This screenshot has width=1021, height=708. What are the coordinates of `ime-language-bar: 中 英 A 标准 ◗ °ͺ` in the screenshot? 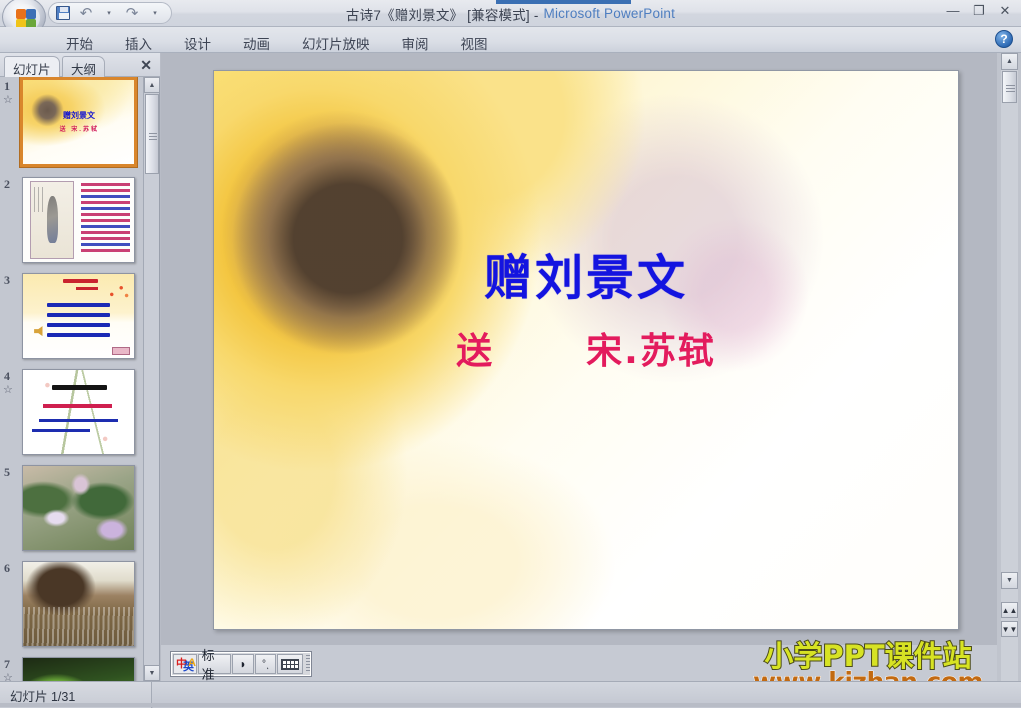 It's located at (241, 665).